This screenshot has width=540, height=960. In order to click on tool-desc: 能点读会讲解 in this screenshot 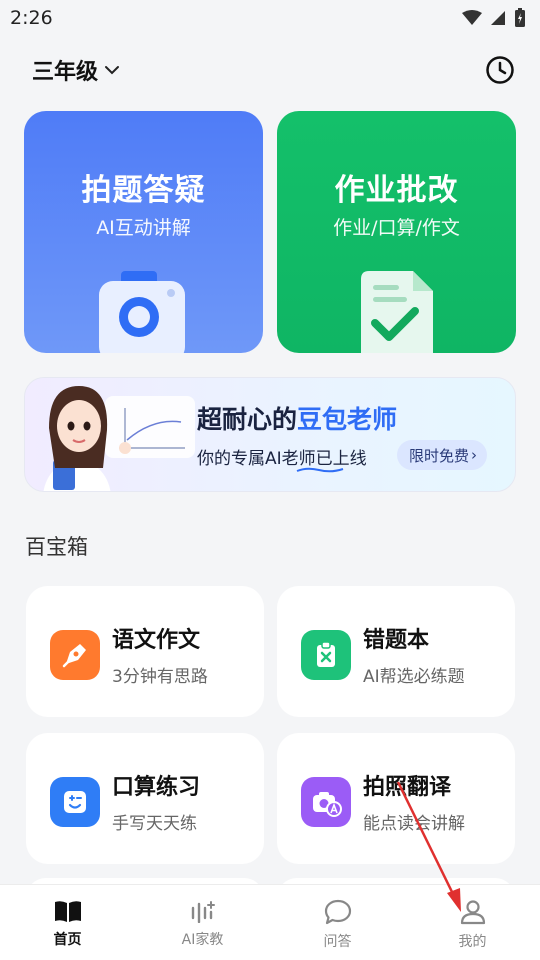, I will do `click(414, 824)`.